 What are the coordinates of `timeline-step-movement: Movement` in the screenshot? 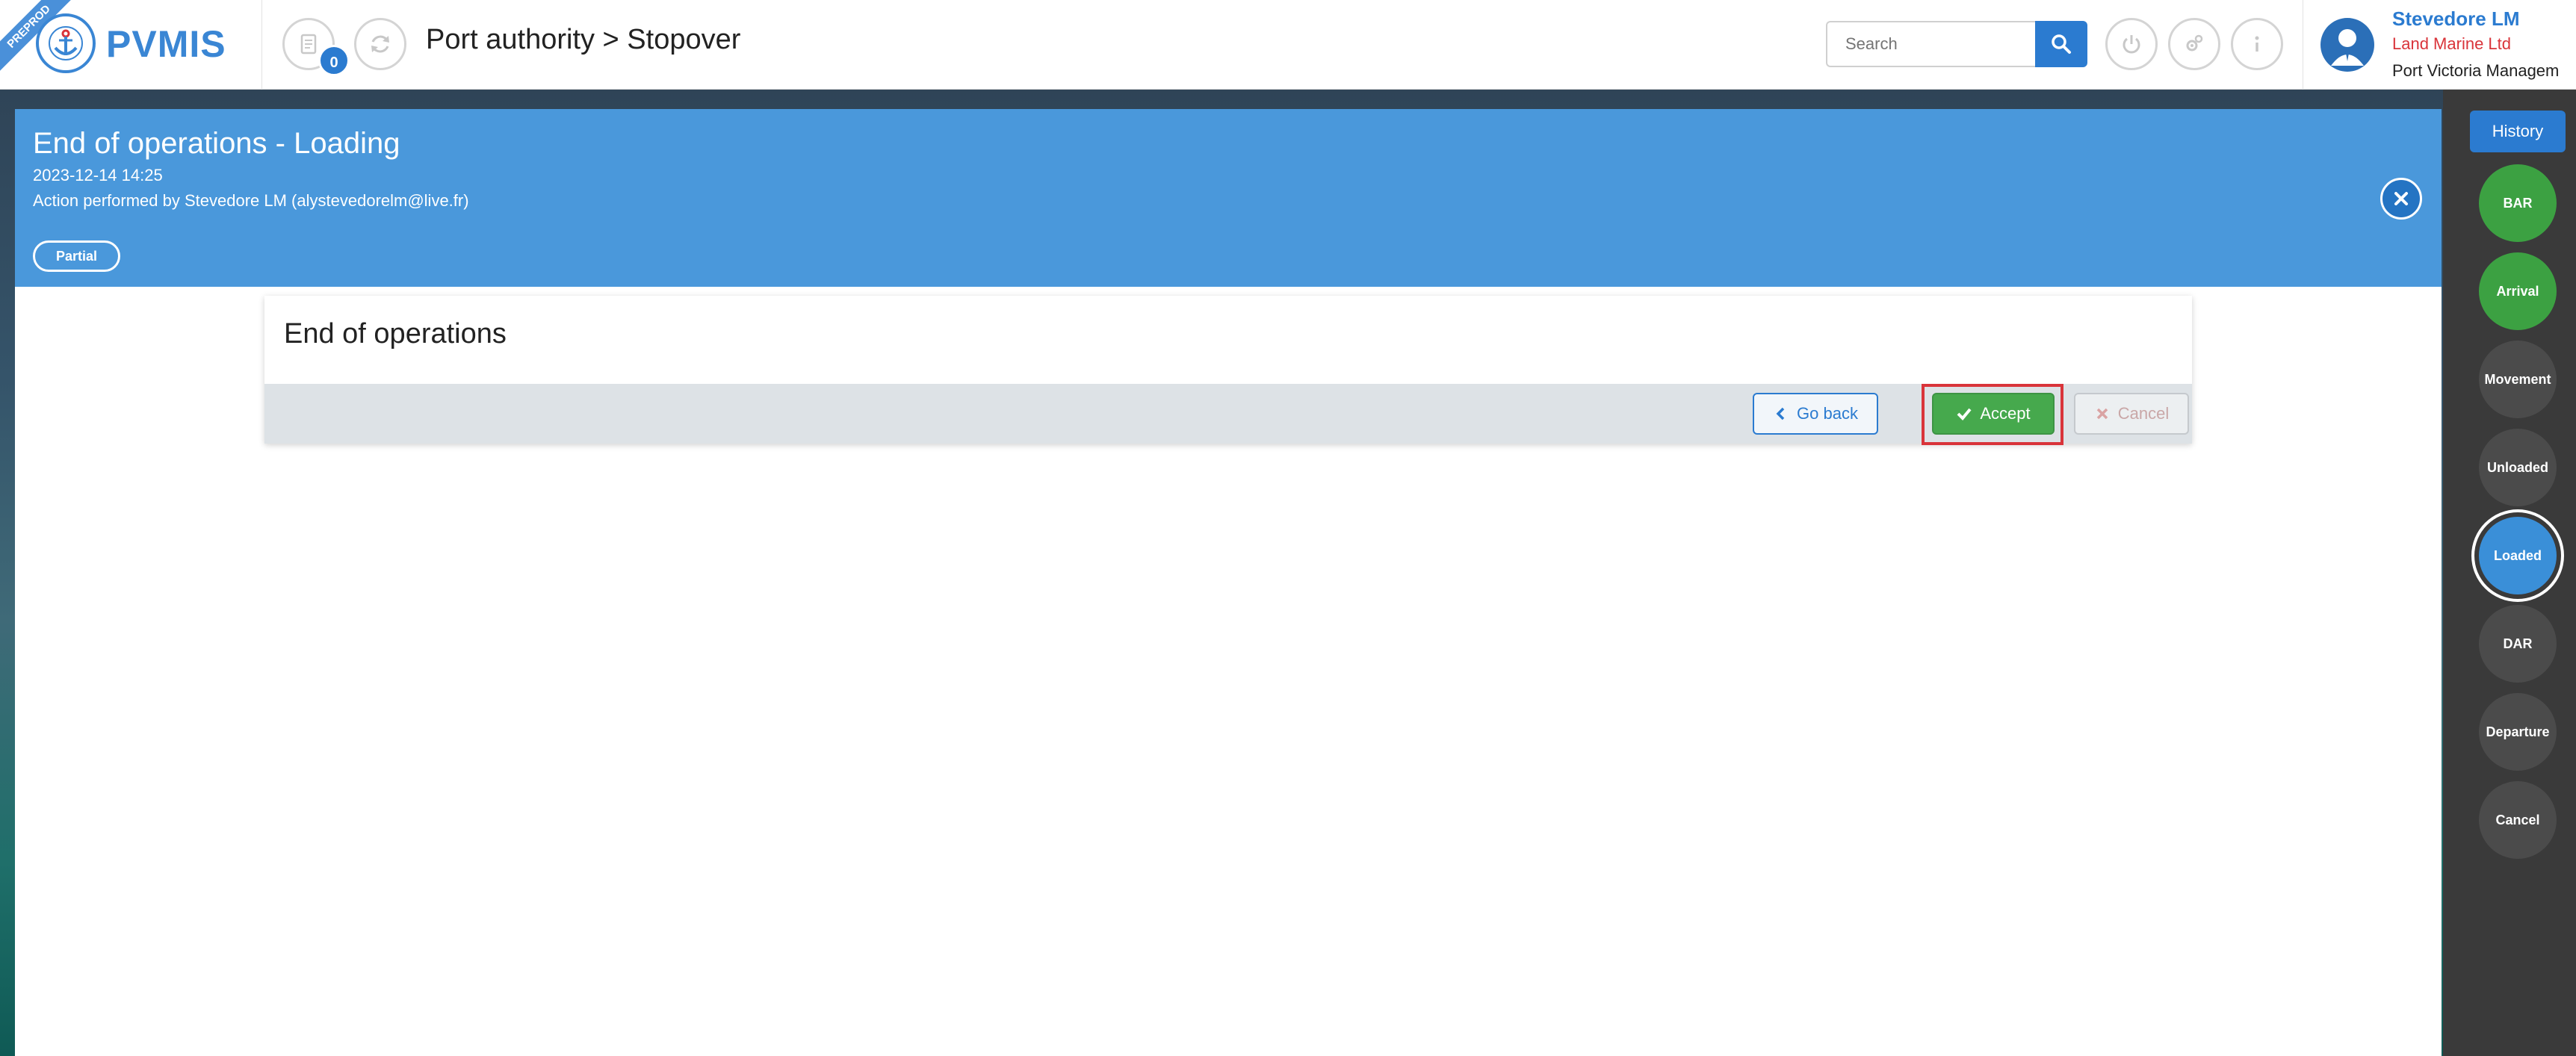 It's located at (2518, 380).